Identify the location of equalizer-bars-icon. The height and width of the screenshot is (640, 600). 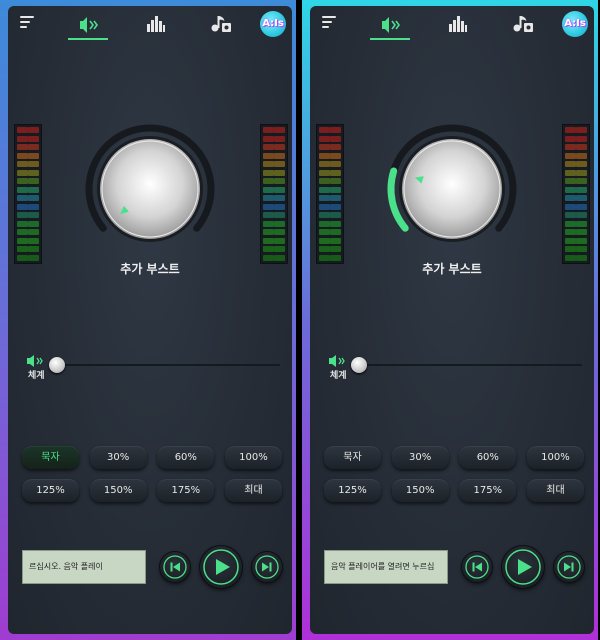
(156, 24).